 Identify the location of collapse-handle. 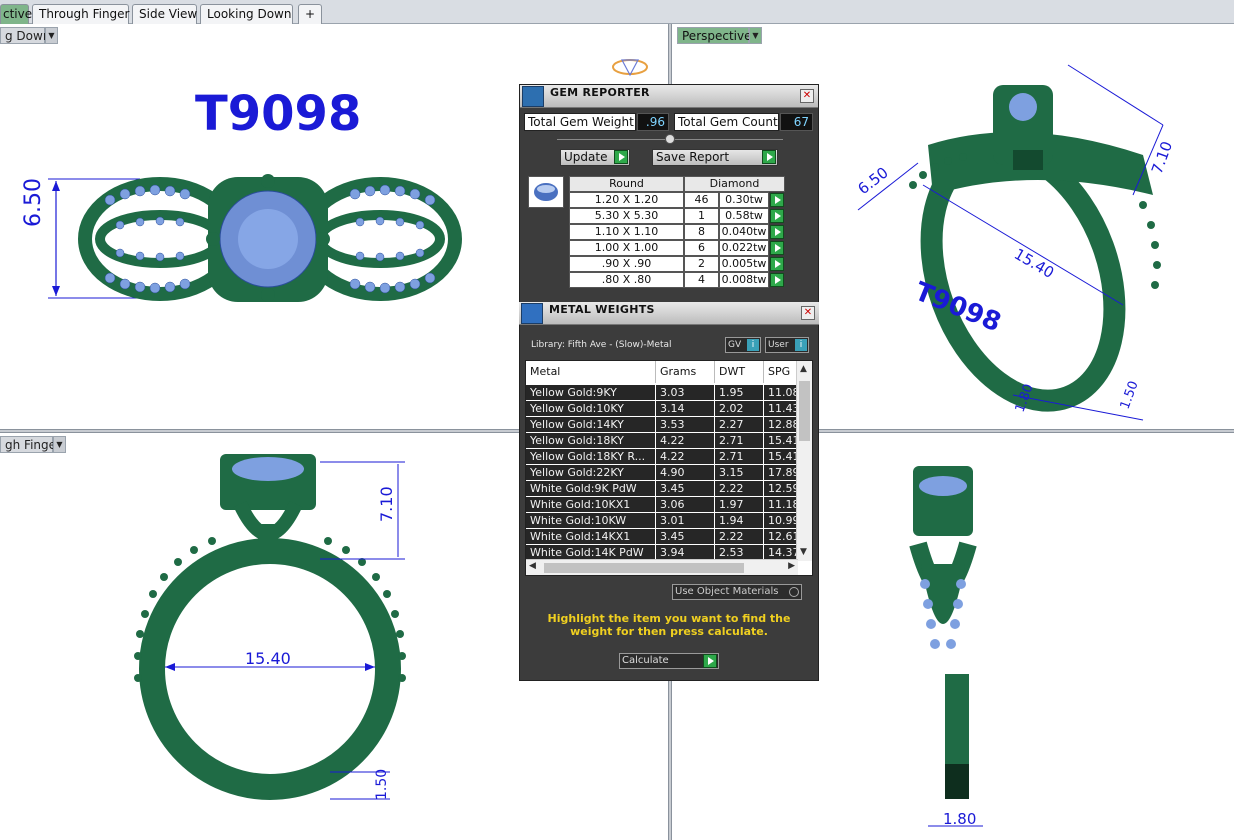
(670, 139).